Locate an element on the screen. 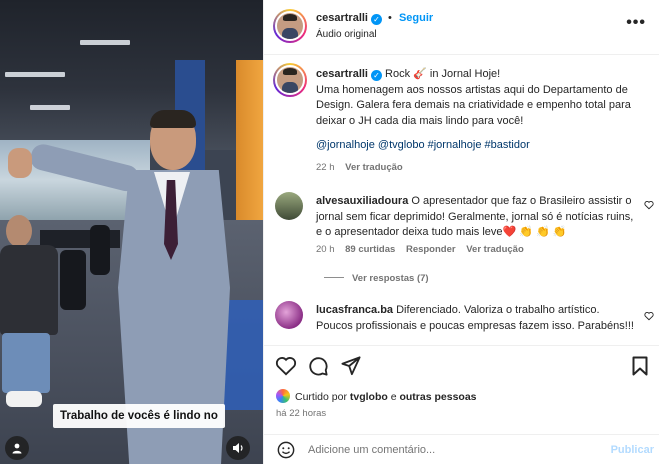 Image resolution: width=659 pixels, height=464 pixels. like-heart-icon is located at coordinates (286, 366).